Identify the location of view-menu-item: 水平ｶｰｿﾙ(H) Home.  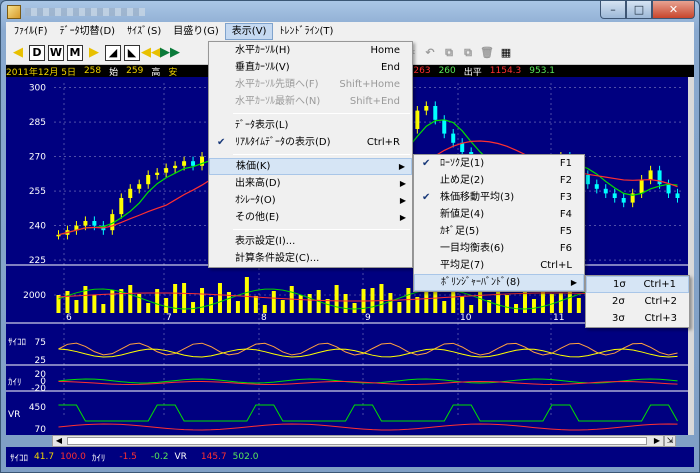
(310, 50).